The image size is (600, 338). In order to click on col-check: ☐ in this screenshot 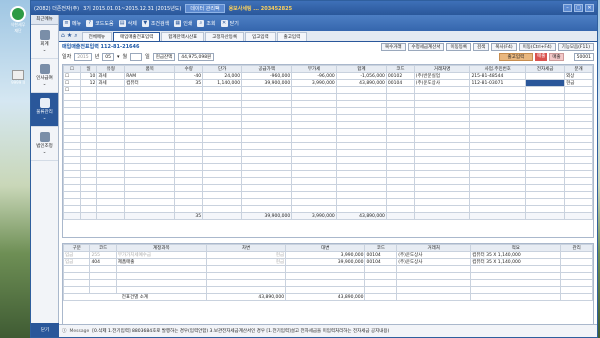, I will do `click(72, 69)`.